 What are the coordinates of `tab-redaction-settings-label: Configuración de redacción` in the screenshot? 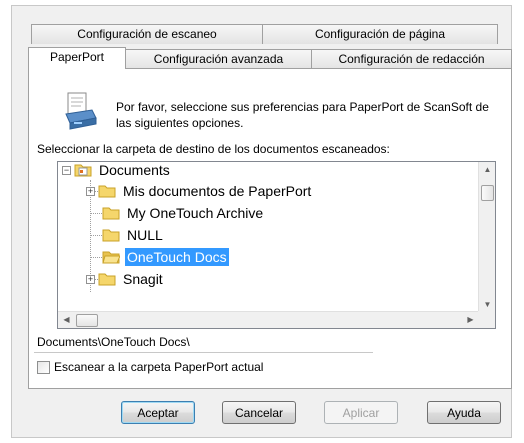 It's located at (411, 59).